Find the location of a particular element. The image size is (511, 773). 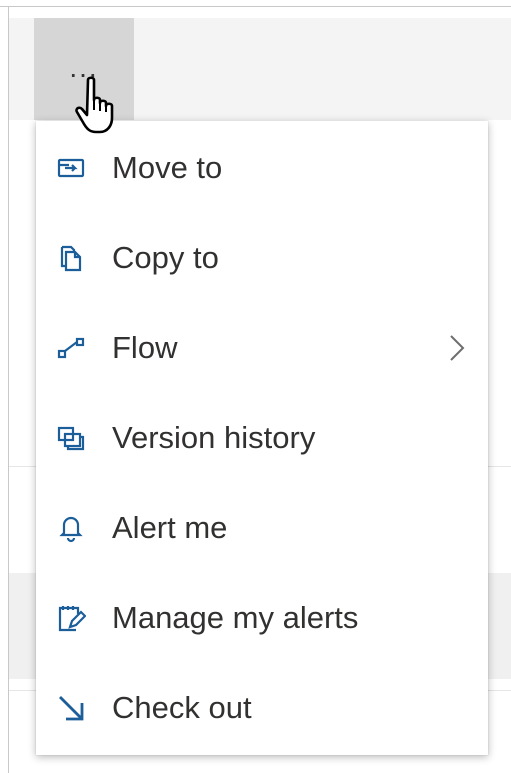

bell-icon is located at coordinates (71, 528).